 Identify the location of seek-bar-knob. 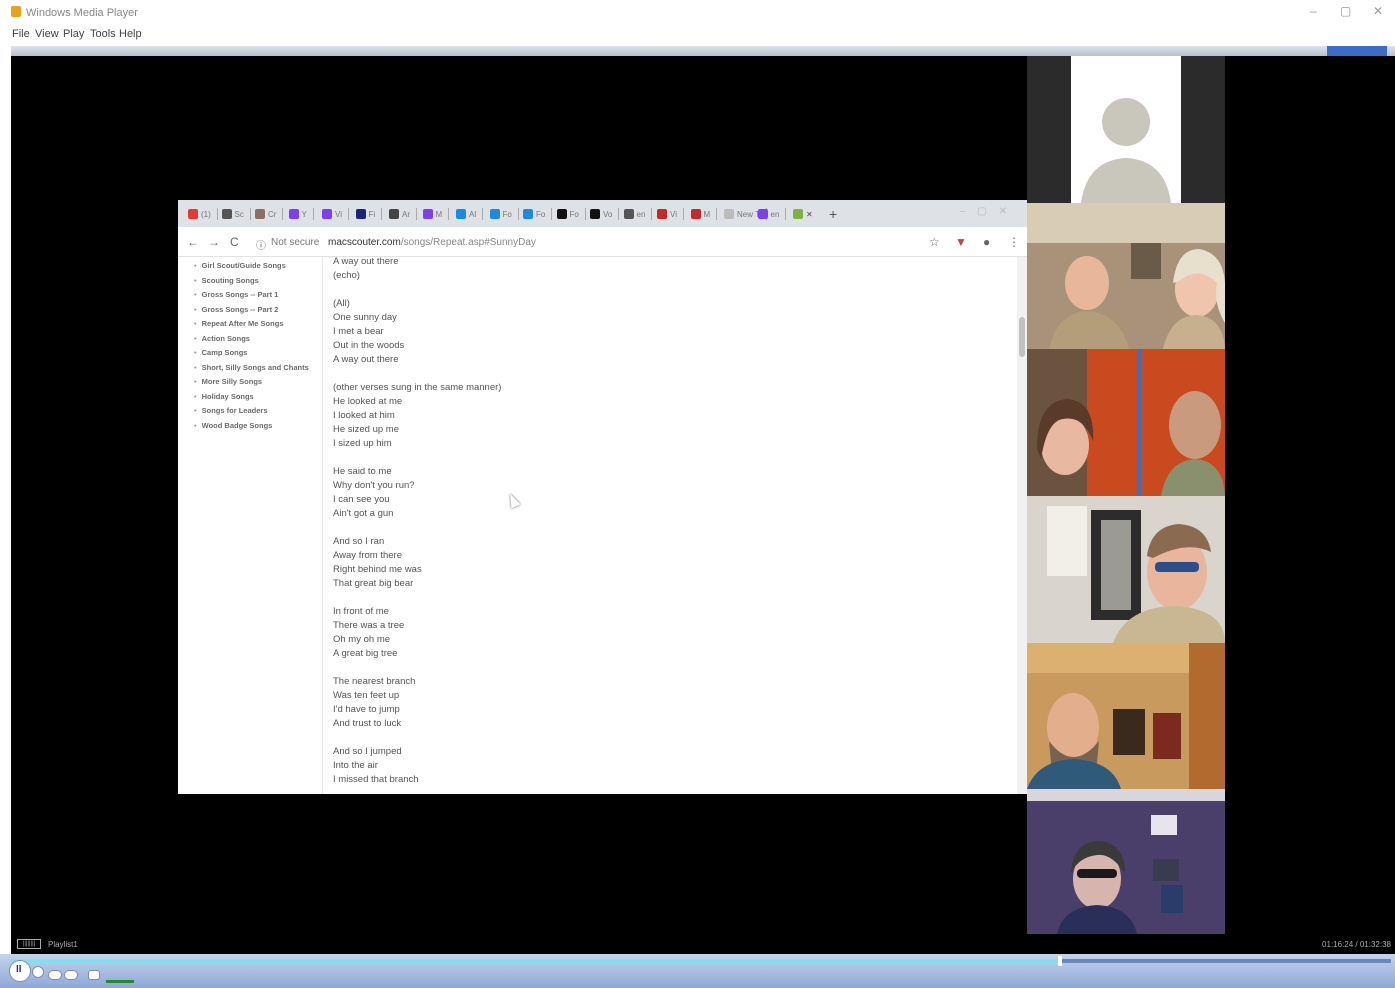
(1059, 961).